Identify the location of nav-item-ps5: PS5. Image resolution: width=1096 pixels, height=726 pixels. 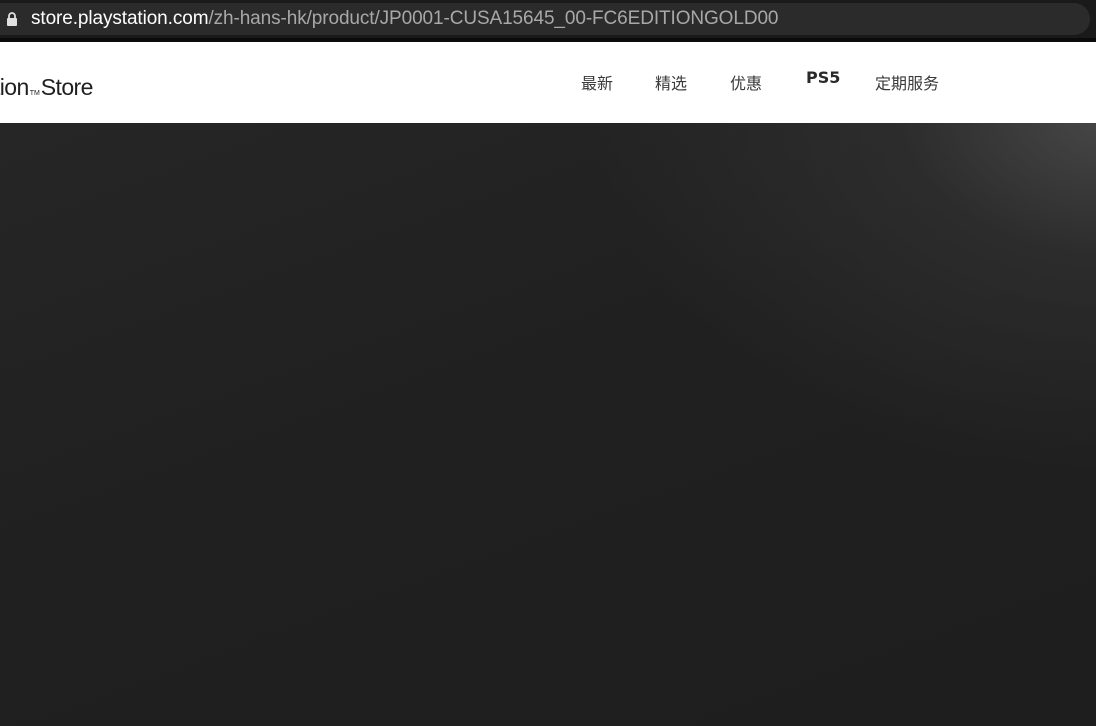
(823, 77).